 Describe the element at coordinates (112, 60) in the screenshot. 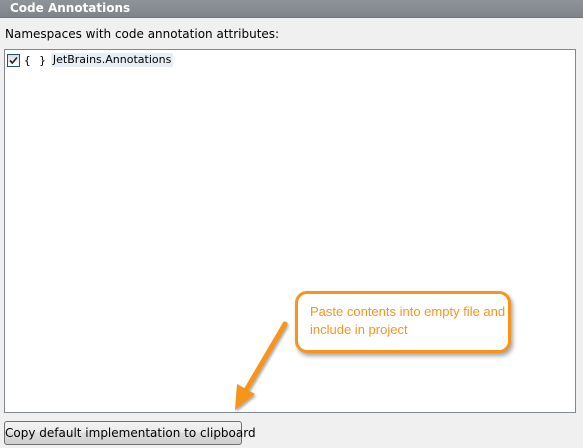

I see `namespace-label: JetBrains.Annotations` at that location.